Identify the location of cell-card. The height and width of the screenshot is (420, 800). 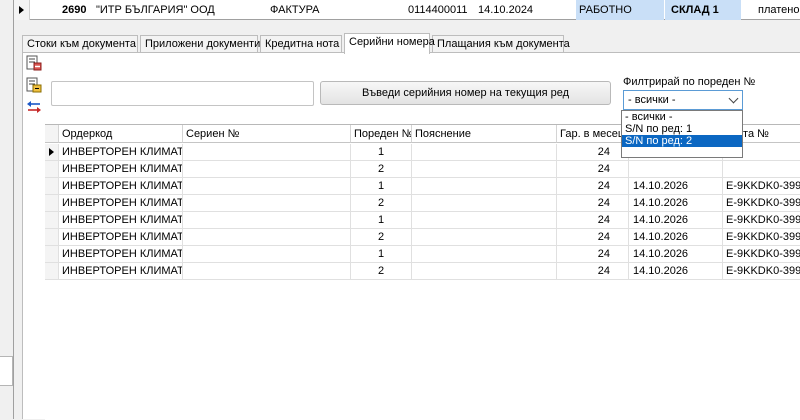
(761, 169).